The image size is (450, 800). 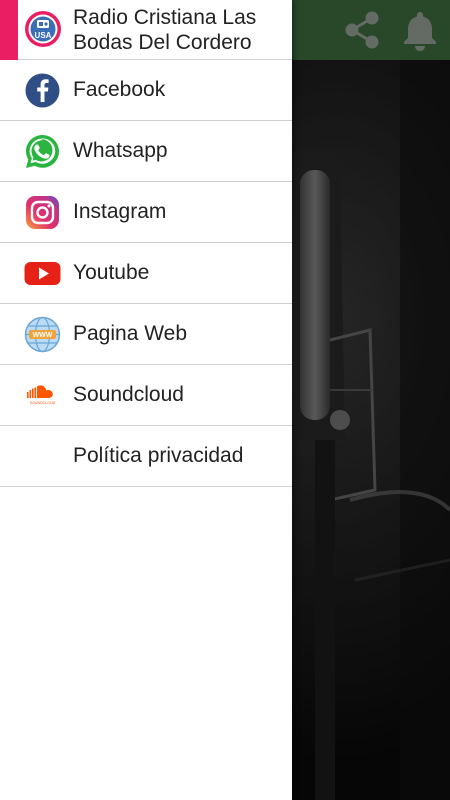 I want to click on menu-item-pagina-web: WWW Pagina Web, so click(x=146, y=334).